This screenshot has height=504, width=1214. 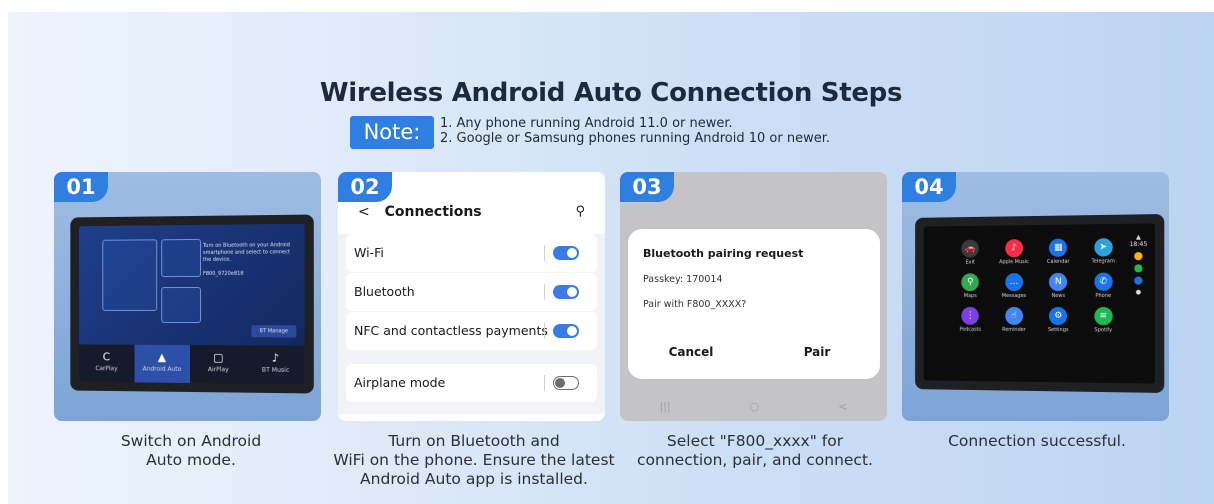 I want to click on caption-line: Switch on Android, so click(x=191, y=441).